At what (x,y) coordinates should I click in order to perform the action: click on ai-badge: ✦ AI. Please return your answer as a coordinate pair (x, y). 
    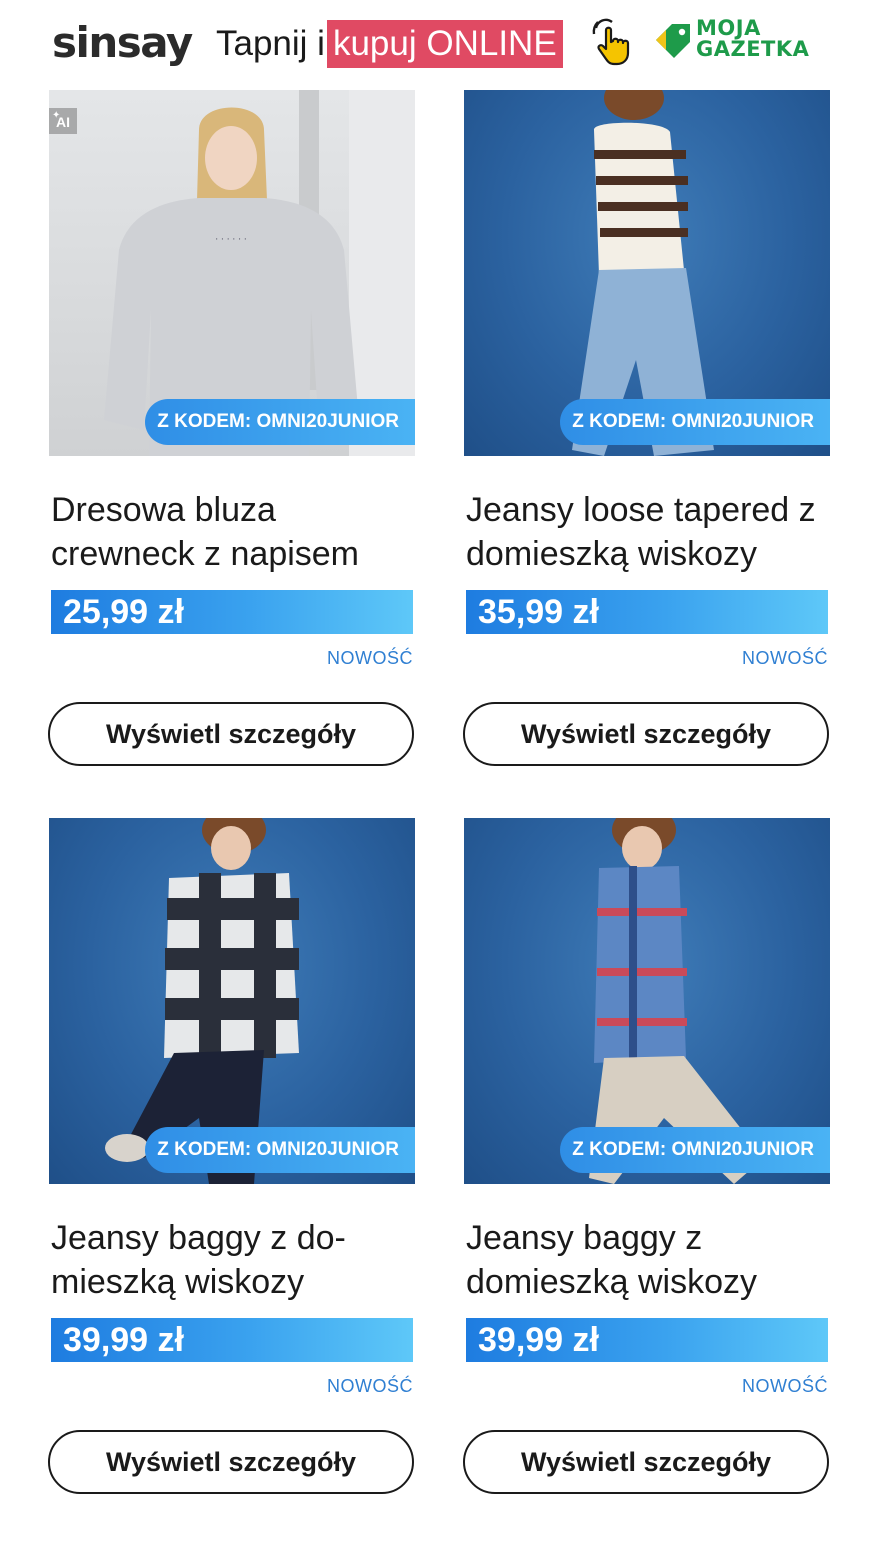
    Looking at the image, I should click on (63, 121).